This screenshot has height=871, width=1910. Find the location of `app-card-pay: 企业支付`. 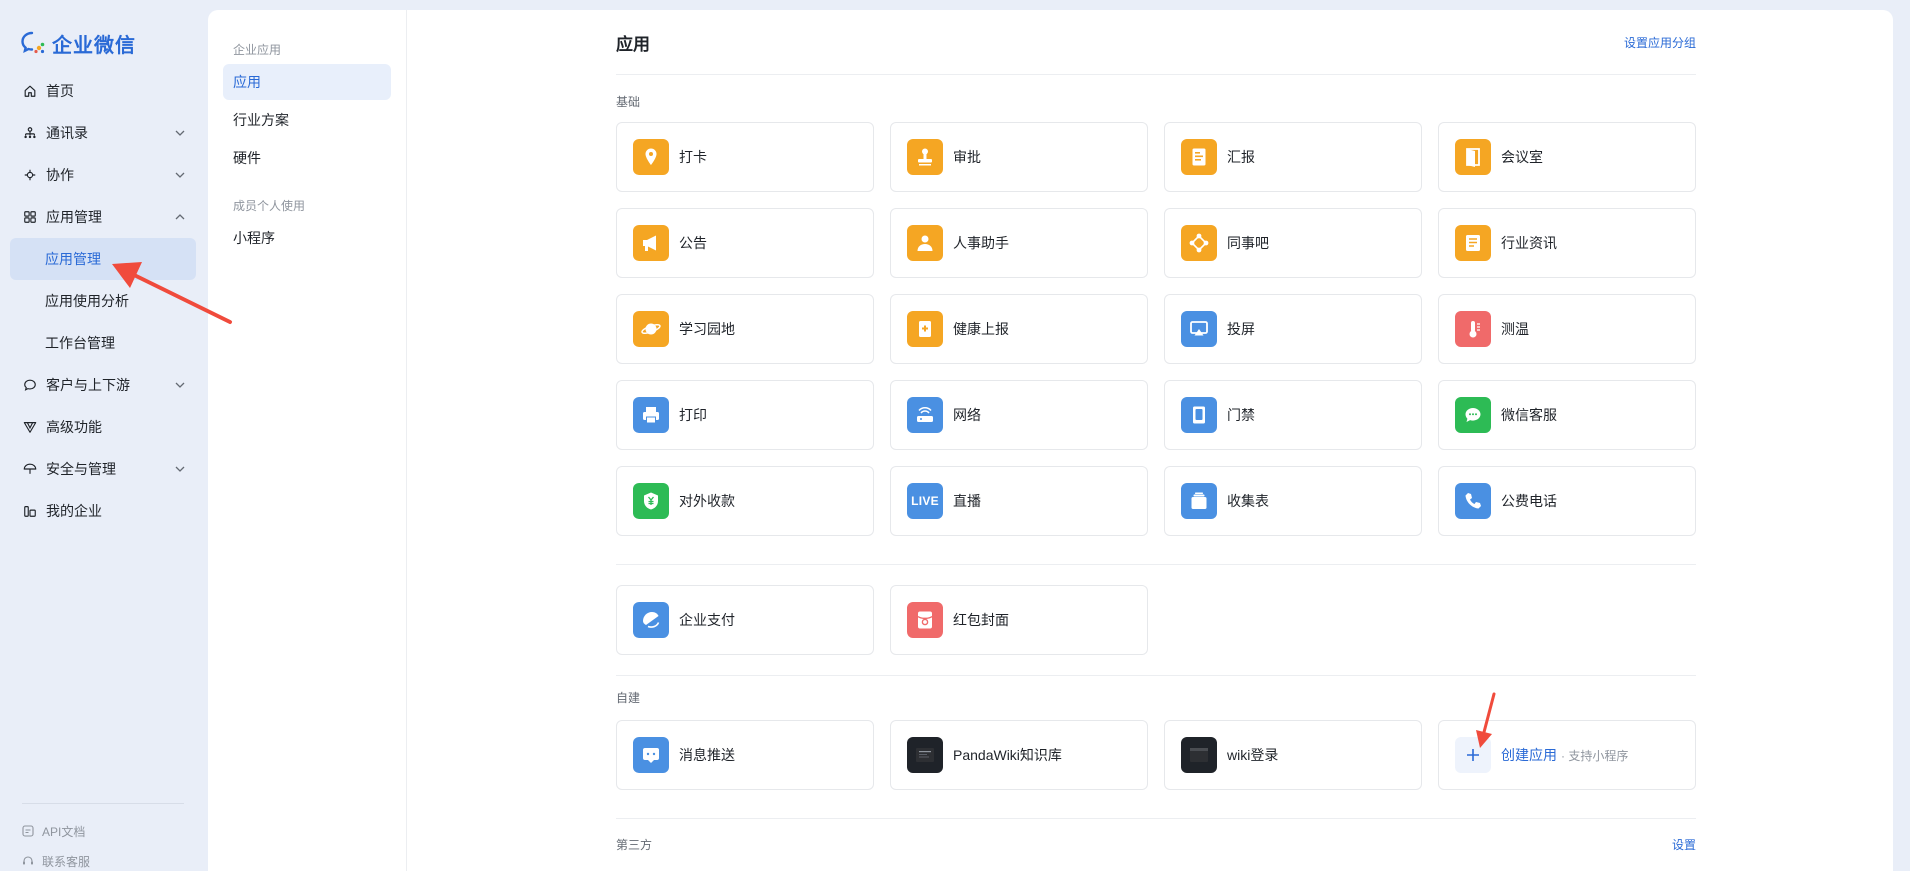

app-card-pay: 企业支付 is located at coordinates (745, 620).